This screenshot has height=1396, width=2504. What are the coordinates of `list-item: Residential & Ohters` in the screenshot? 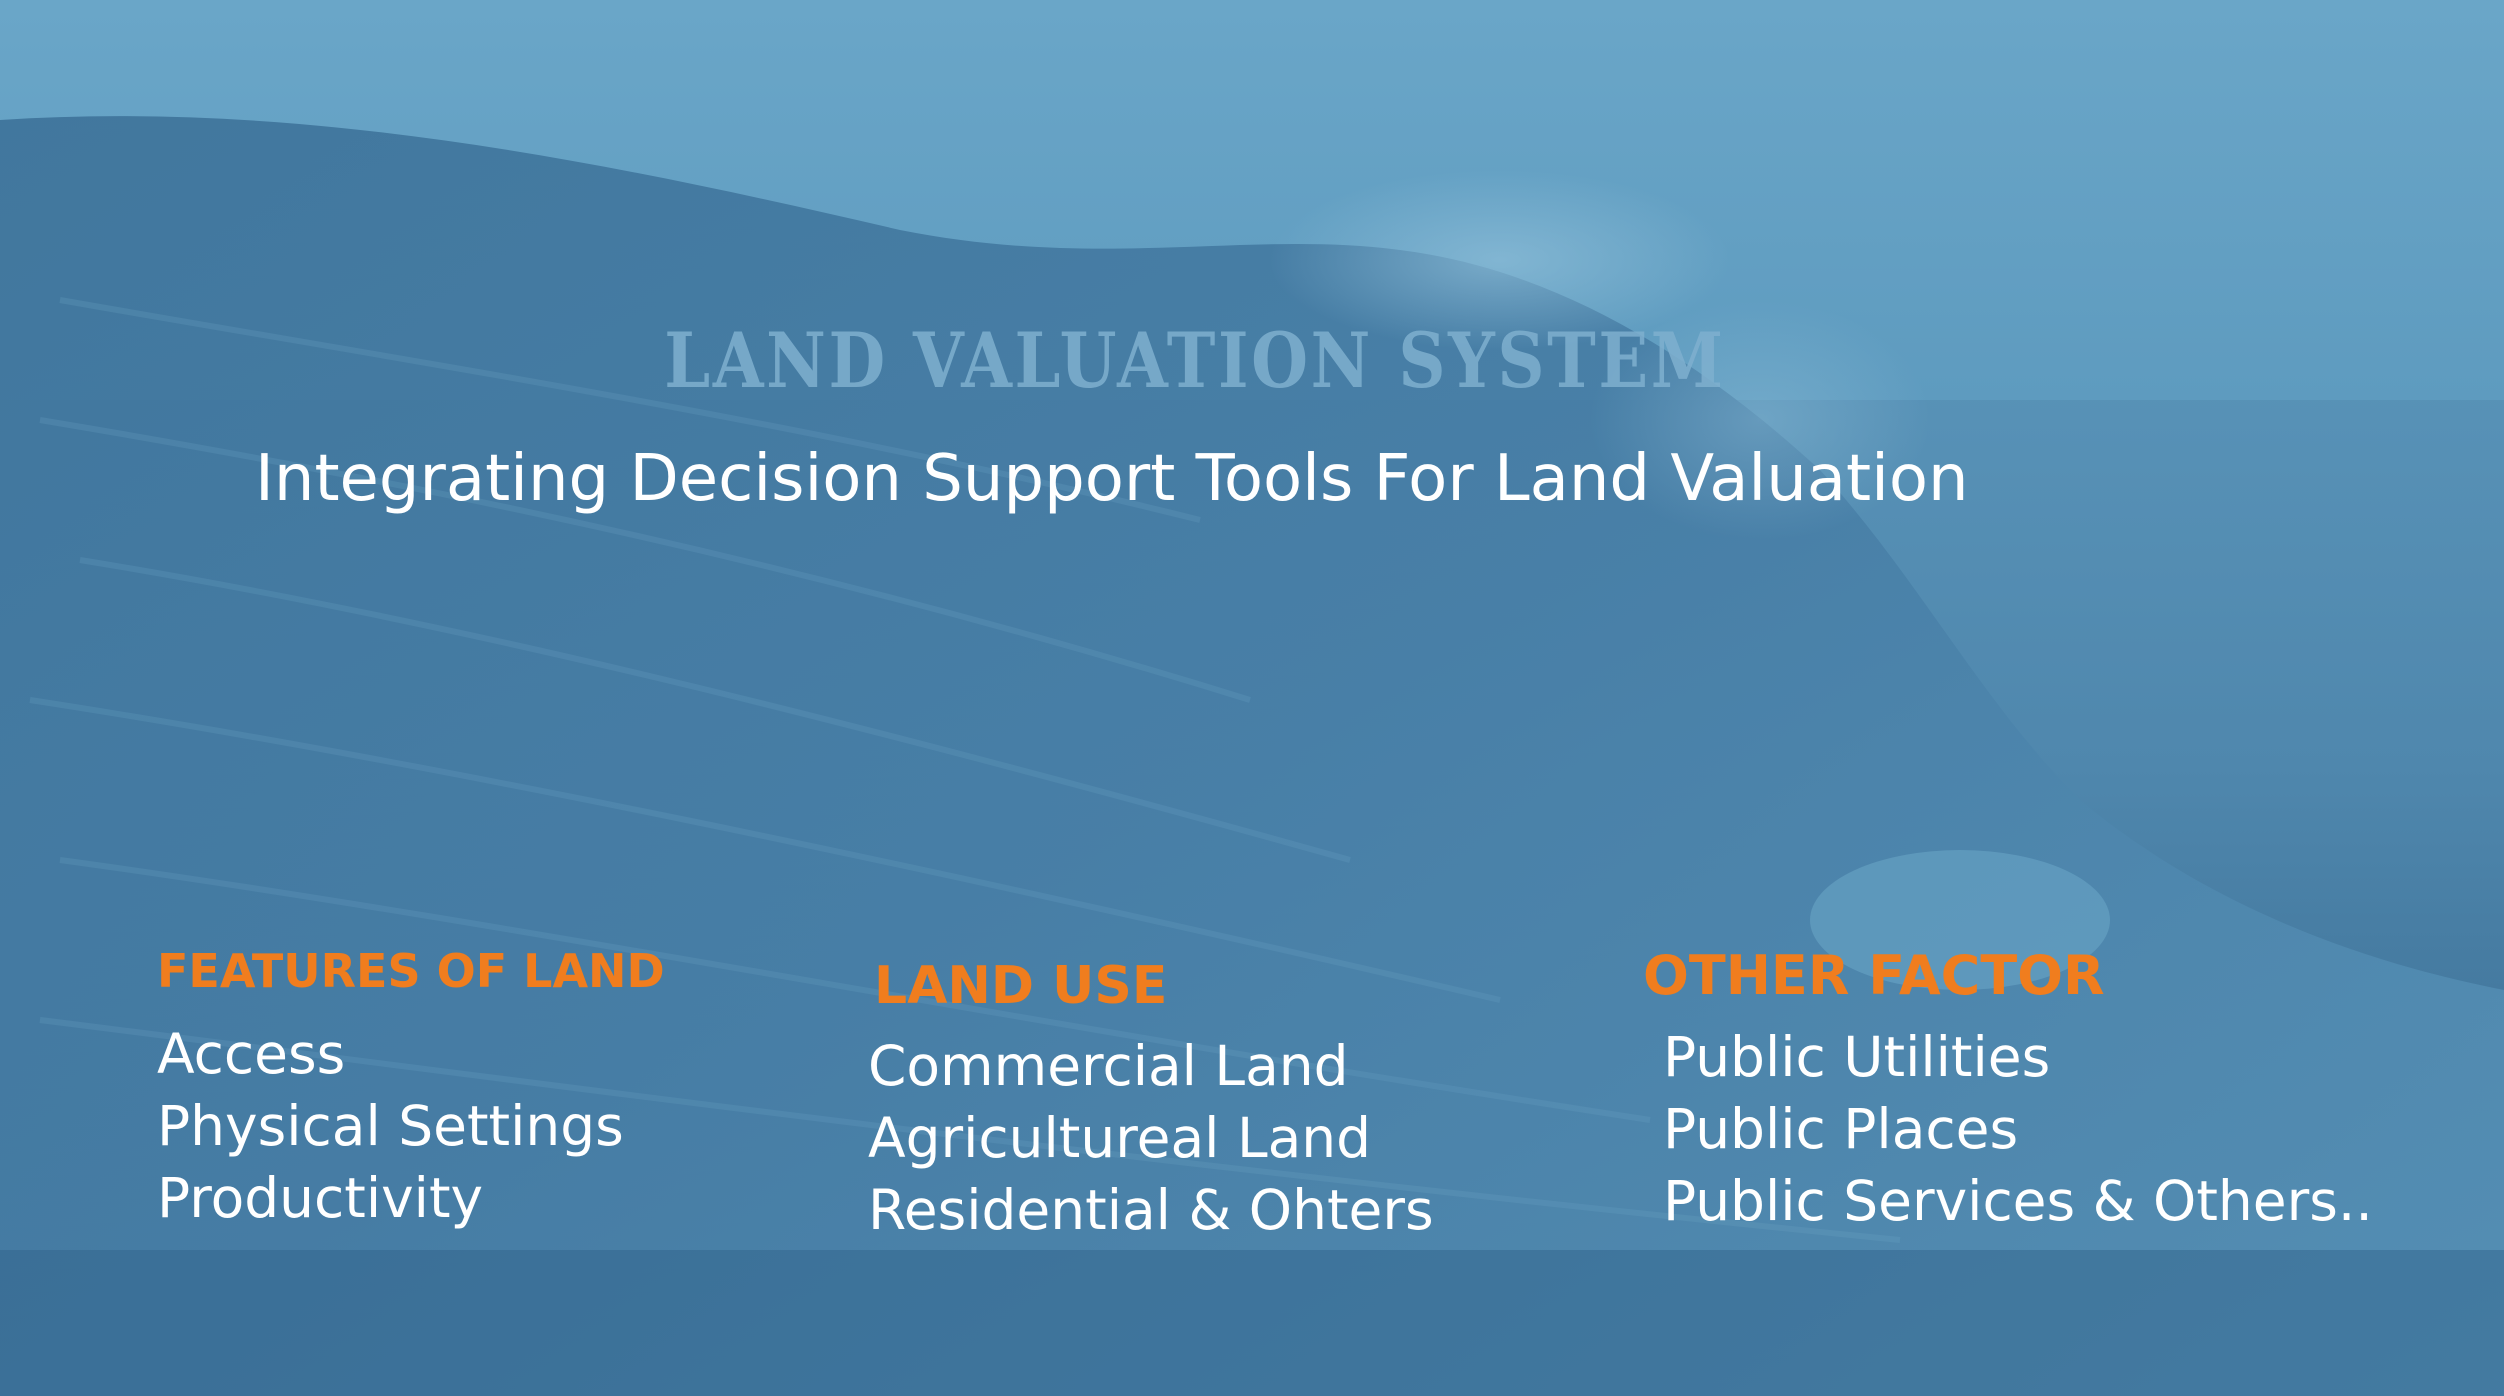 It's located at (1151, 1210).